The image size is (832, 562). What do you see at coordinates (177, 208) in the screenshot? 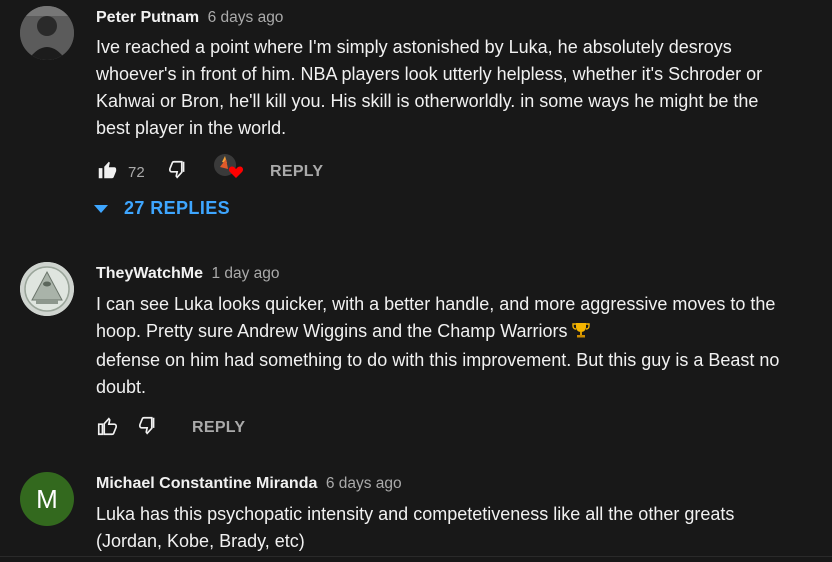
I see `replies-count-label: 27 REPLIES` at bounding box center [177, 208].